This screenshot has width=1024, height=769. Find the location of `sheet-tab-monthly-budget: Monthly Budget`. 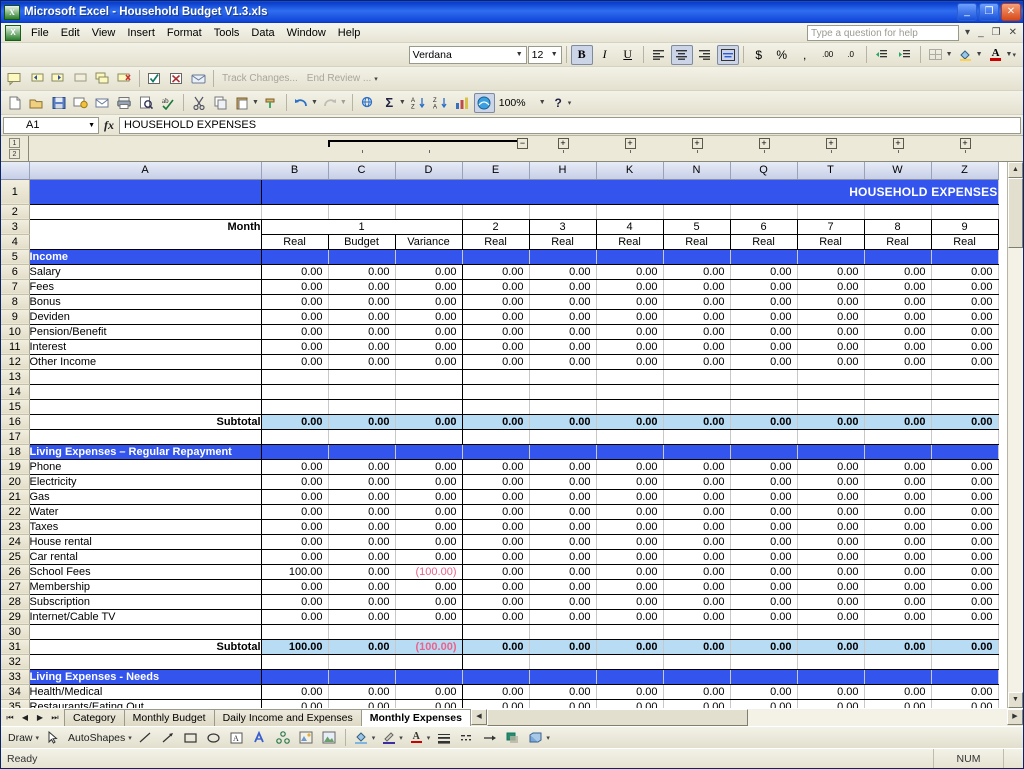

sheet-tab-monthly-budget: Monthly Budget is located at coordinates (169, 717).